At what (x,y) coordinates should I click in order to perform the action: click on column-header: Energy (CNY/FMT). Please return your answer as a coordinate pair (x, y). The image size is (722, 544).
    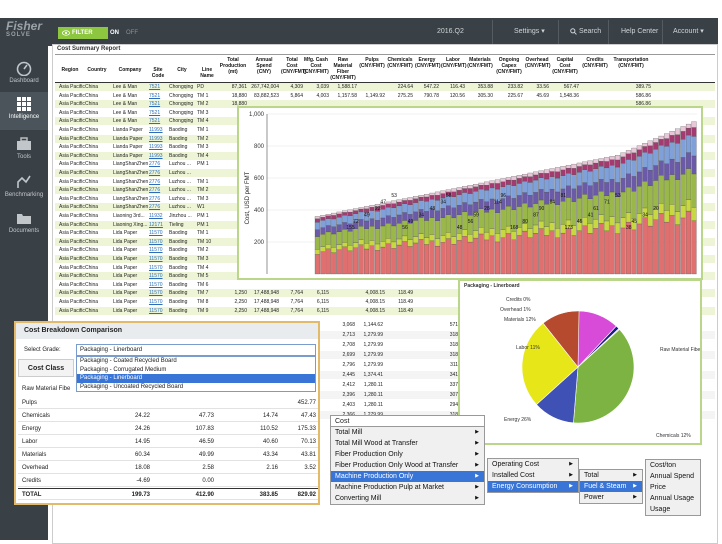
    Looking at the image, I should click on (428, 63).